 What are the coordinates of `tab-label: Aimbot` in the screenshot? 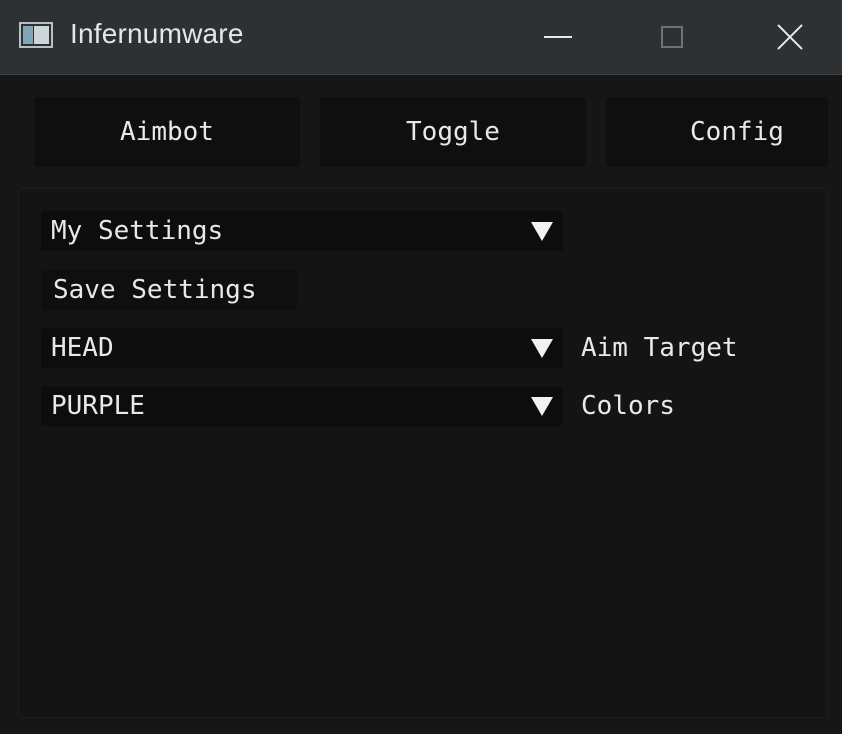 It's located at (167, 132).